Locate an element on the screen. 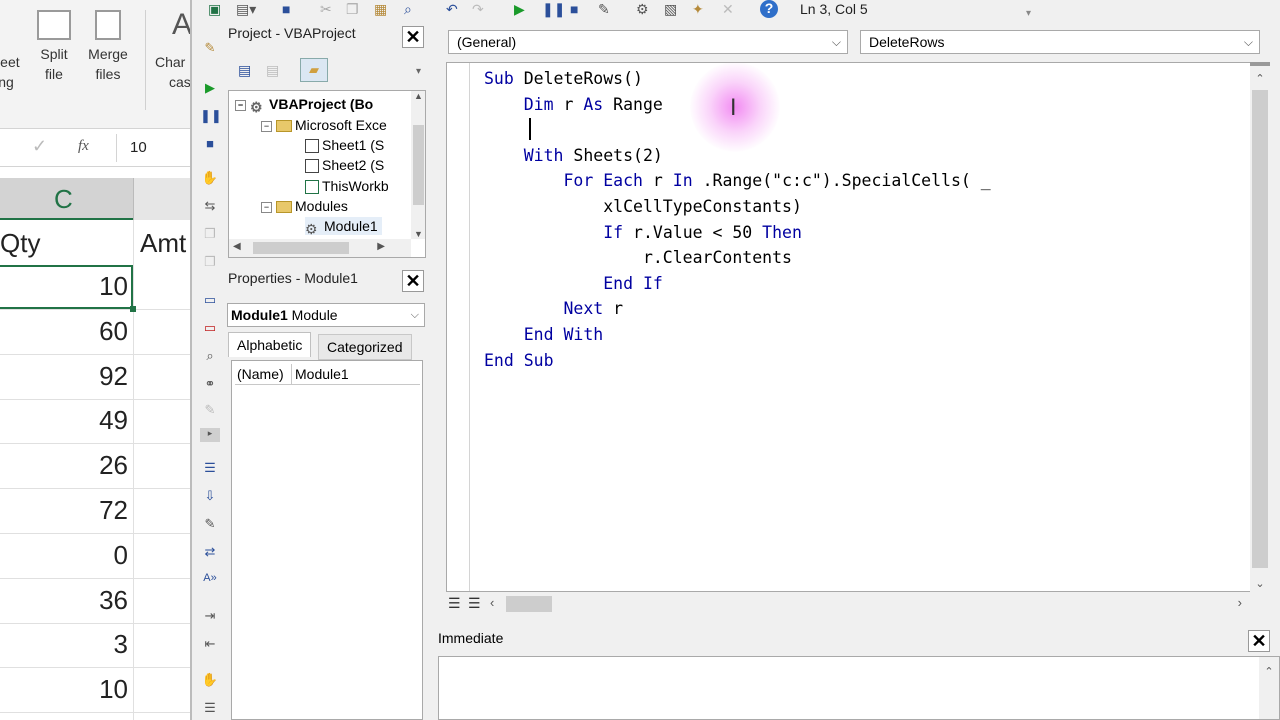  split-file-button: Split file is located at coordinates (54, 47).